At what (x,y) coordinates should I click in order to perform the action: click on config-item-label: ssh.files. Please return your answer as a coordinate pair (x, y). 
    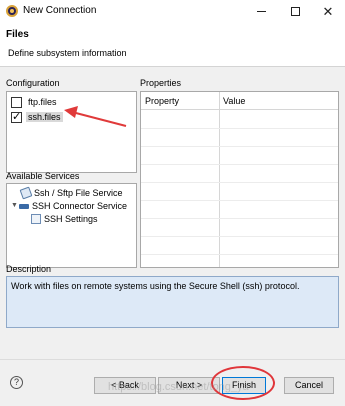
    Looking at the image, I should click on (44, 117).